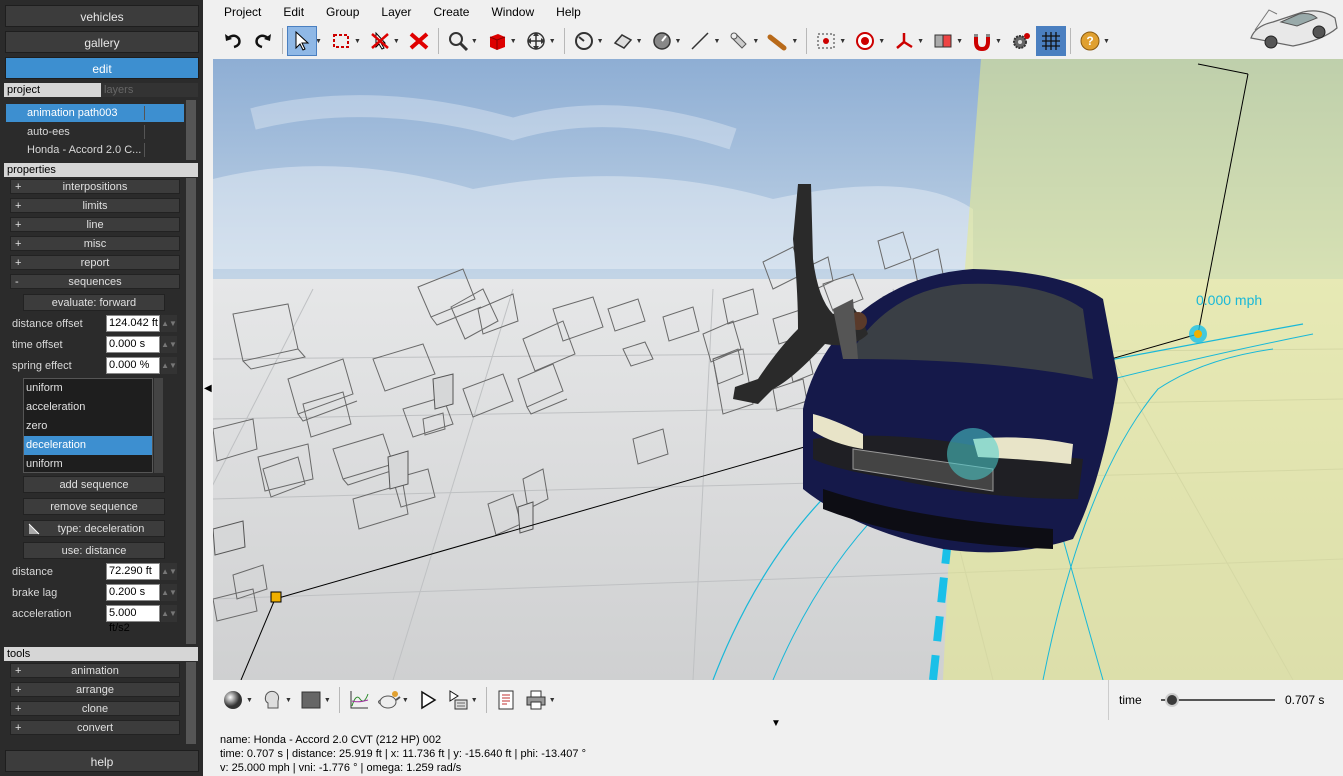  I want to click on head-icon, so click(272, 700).